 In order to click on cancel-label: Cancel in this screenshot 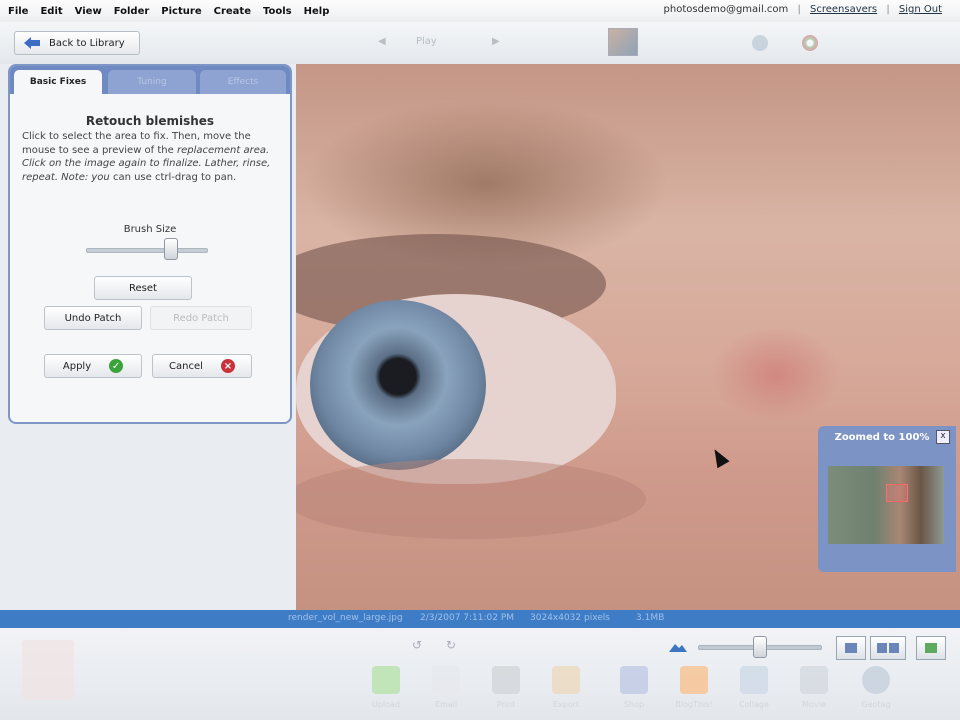, I will do `click(186, 366)`.